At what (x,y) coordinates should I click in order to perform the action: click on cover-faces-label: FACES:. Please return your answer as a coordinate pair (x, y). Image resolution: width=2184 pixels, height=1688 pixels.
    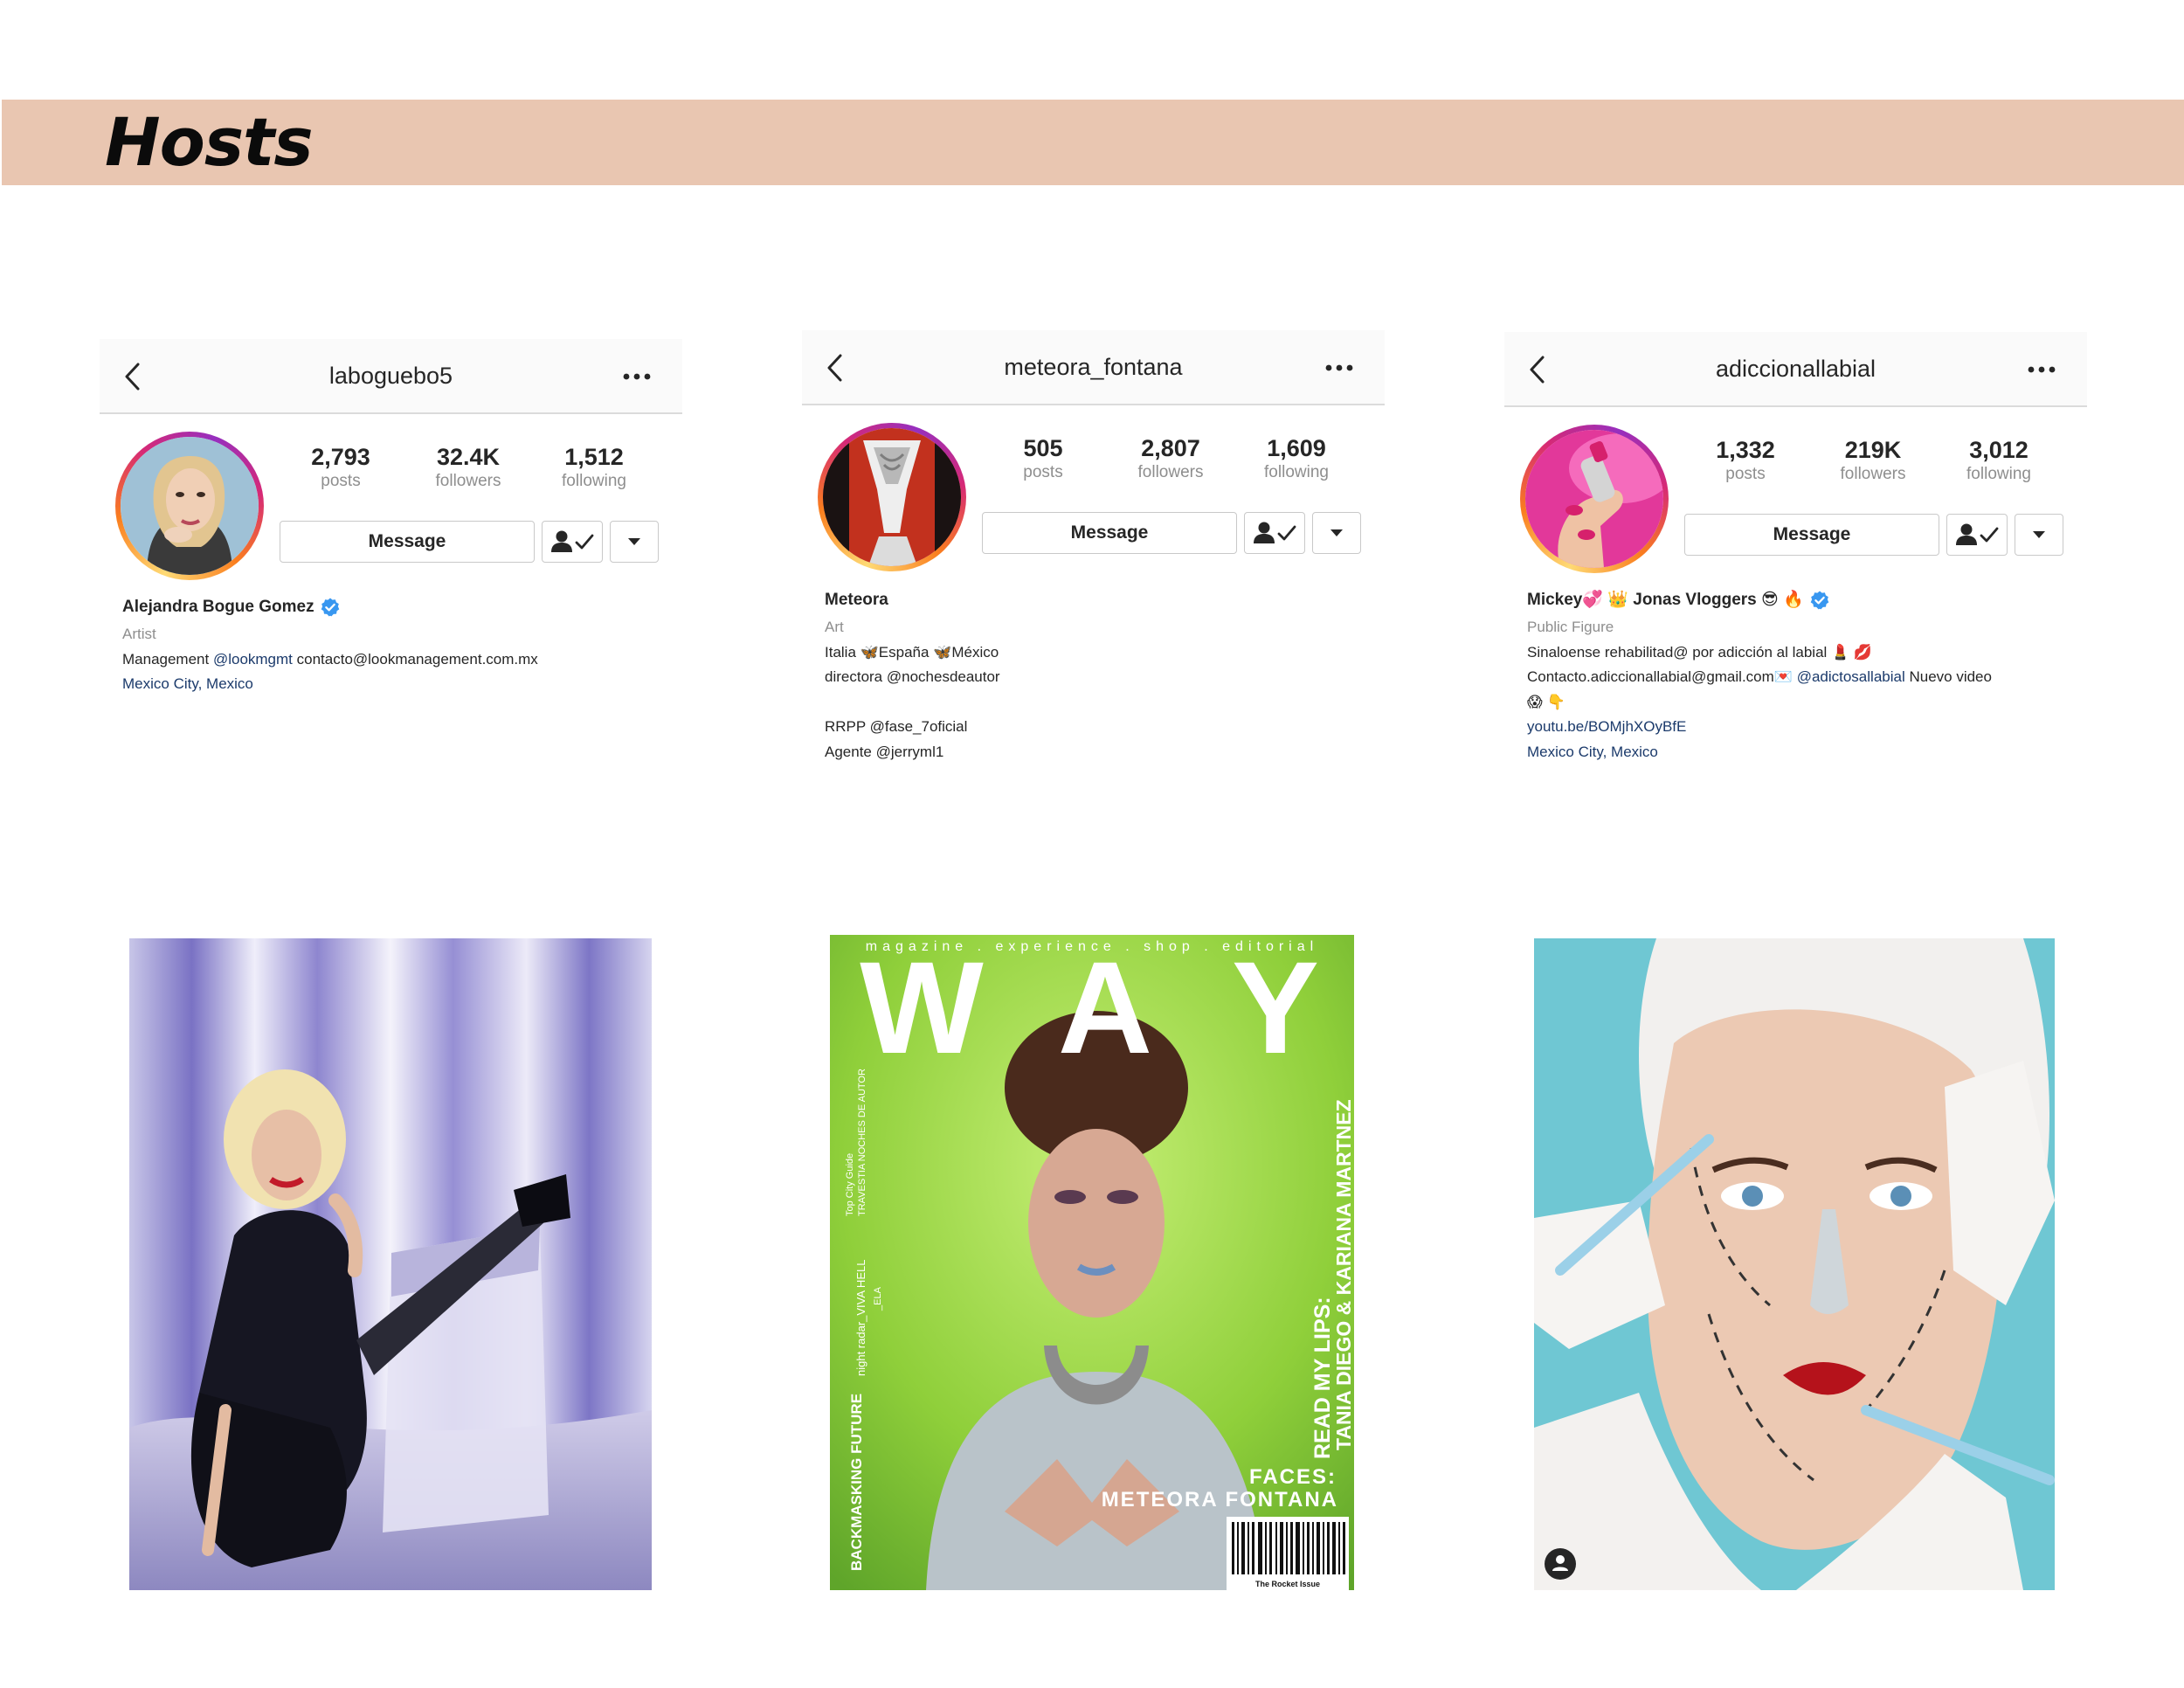
    Looking at the image, I should click on (1293, 1477).